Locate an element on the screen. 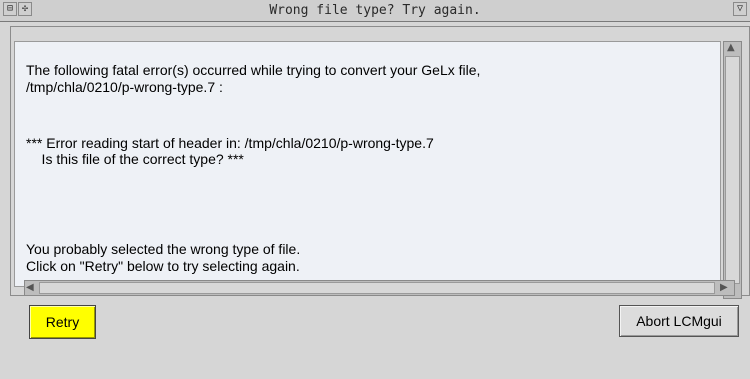  scroll-left-icon: ◀ is located at coordinates (30, 288).